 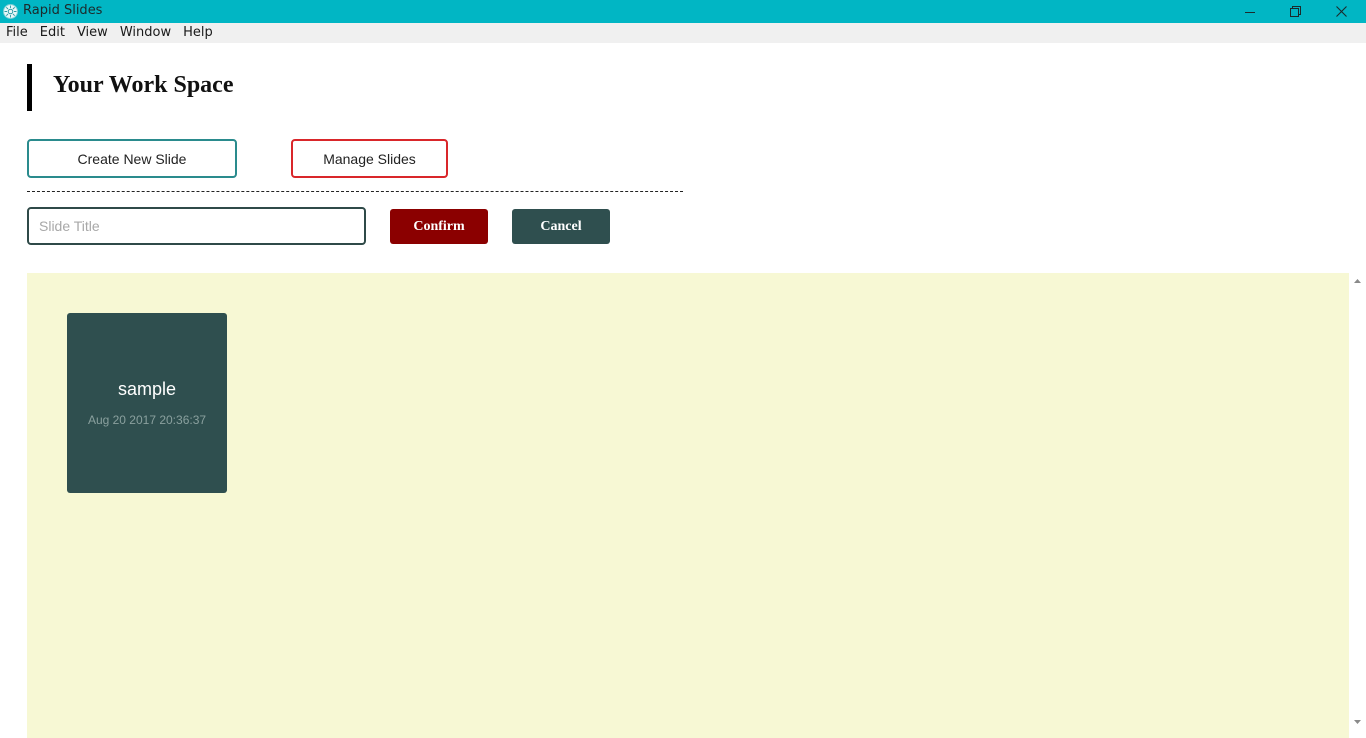 I want to click on close-button, so click(x=1341, y=11).